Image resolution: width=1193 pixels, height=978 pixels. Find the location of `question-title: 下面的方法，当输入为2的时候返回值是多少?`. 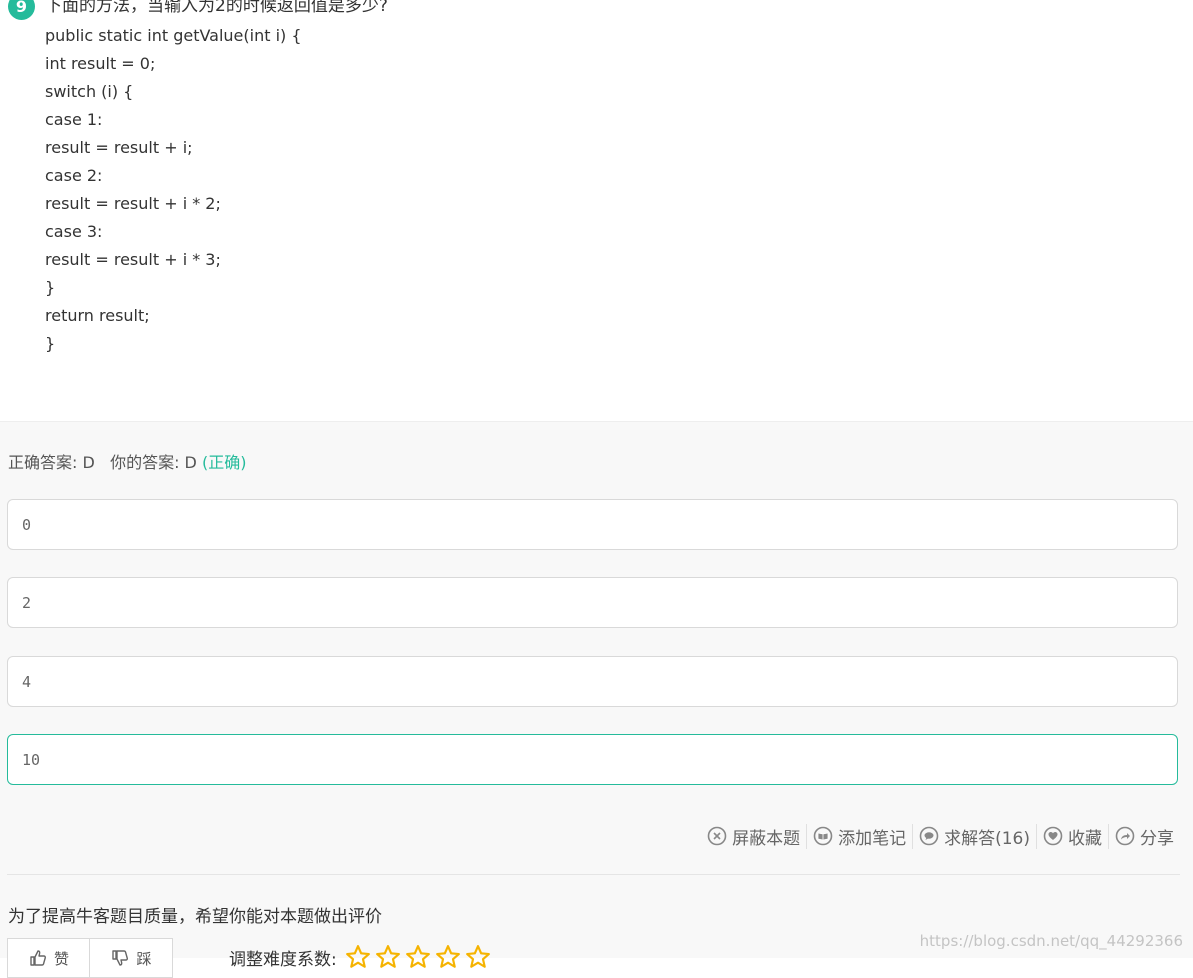

question-title: 下面的方法，当输入为2的时候返回值是多少? is located at coordinates (216, 8).